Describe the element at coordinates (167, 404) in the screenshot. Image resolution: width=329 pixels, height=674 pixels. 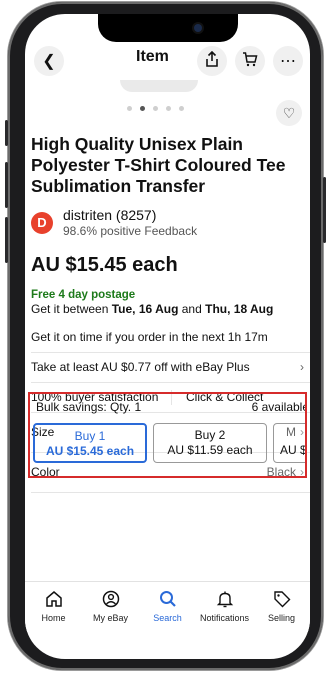
I see `bulk-savings-header: Bulk savings: Qty. 1 6 available` at that location.